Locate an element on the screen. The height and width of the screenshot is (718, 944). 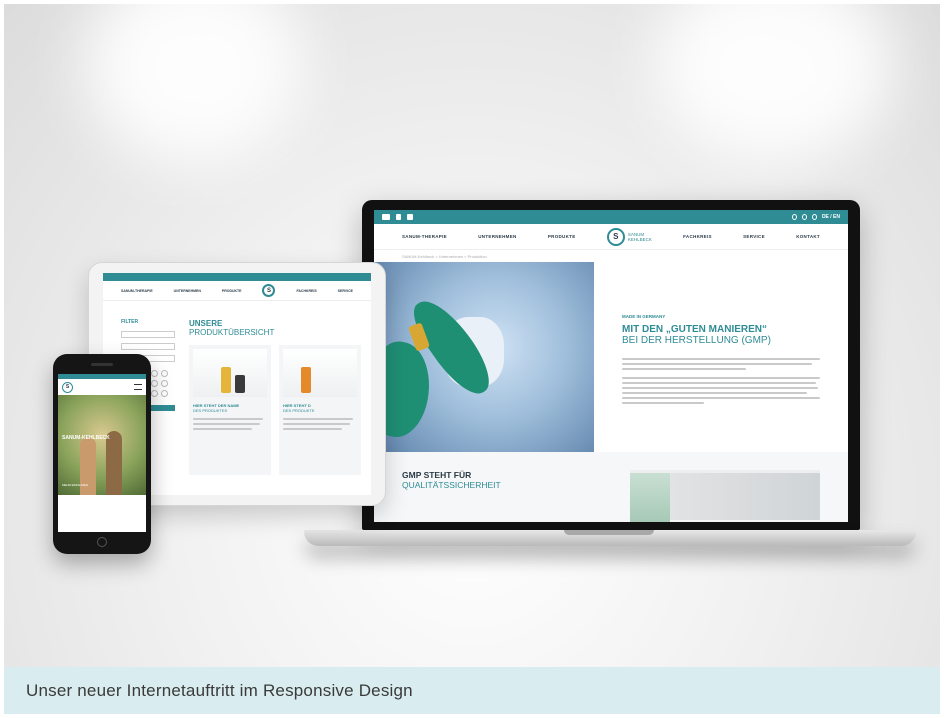
phone-device: S SANUM-KEHLBECK MEHR ERFAHREN is located at coordinates (102, 454).